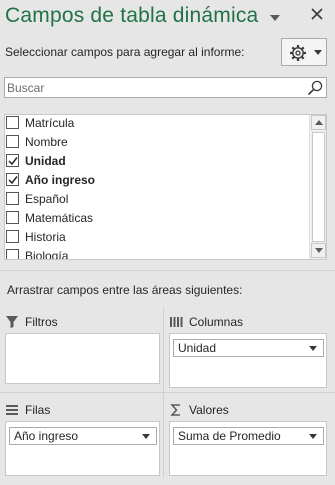  I want to click on scroll-up-button, so click(318, 122).